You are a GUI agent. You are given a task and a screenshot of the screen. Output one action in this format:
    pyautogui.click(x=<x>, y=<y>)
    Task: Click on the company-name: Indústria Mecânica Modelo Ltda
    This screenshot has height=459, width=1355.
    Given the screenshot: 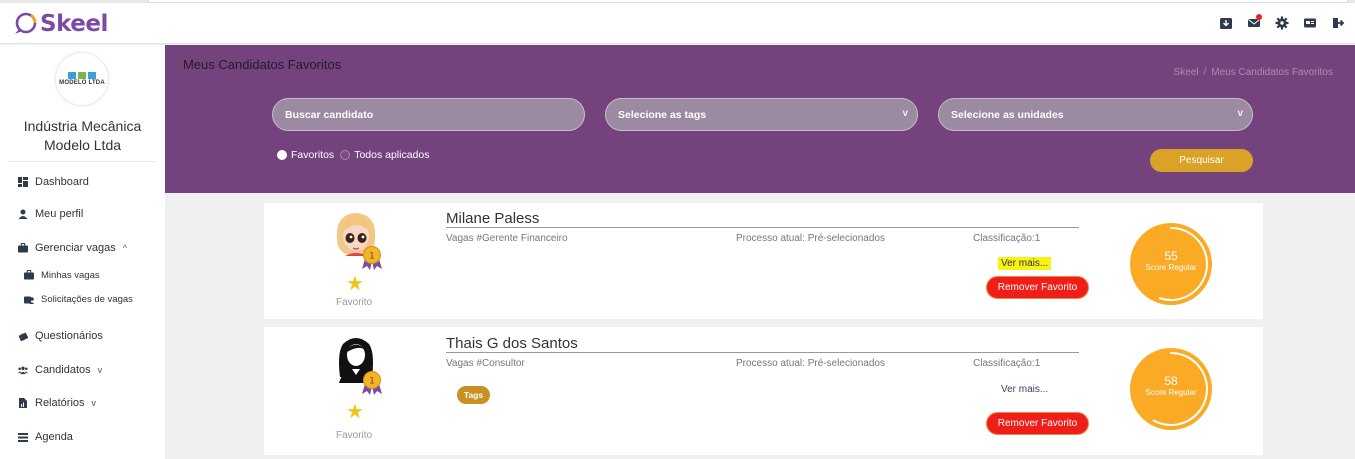 What is the action you would take?
    pyautogui.click(x=82, y=135)
    